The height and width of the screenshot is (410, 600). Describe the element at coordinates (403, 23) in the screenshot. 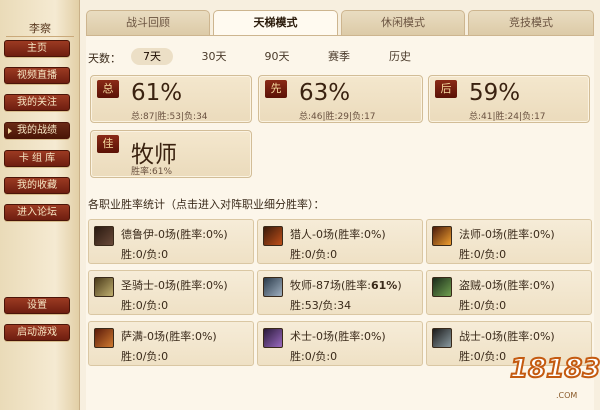

I see `tab-casual-mode: 休闲模式` at that location.